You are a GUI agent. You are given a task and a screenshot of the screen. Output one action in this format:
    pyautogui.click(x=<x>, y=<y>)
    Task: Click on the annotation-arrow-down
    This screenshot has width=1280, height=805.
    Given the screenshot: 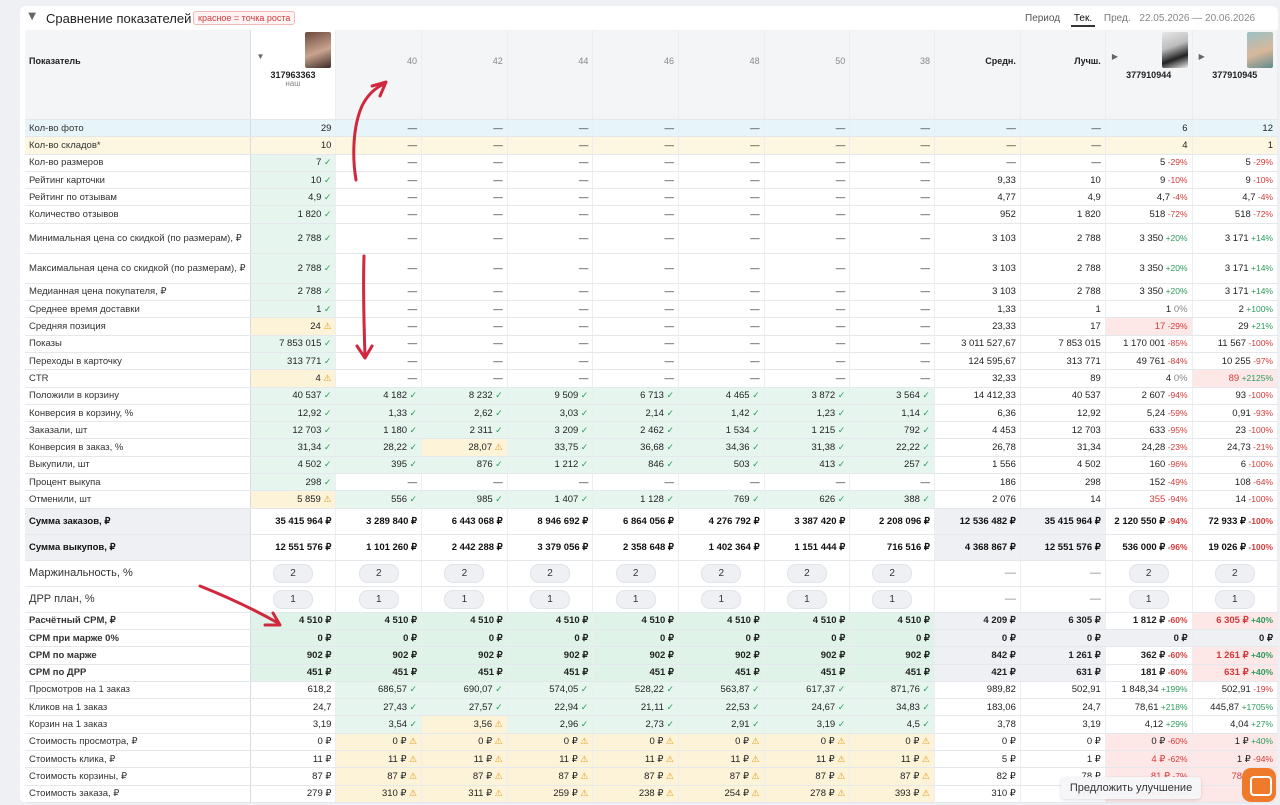 What is the action you would take?
    pyautogui.click(x=364, y=306)
    